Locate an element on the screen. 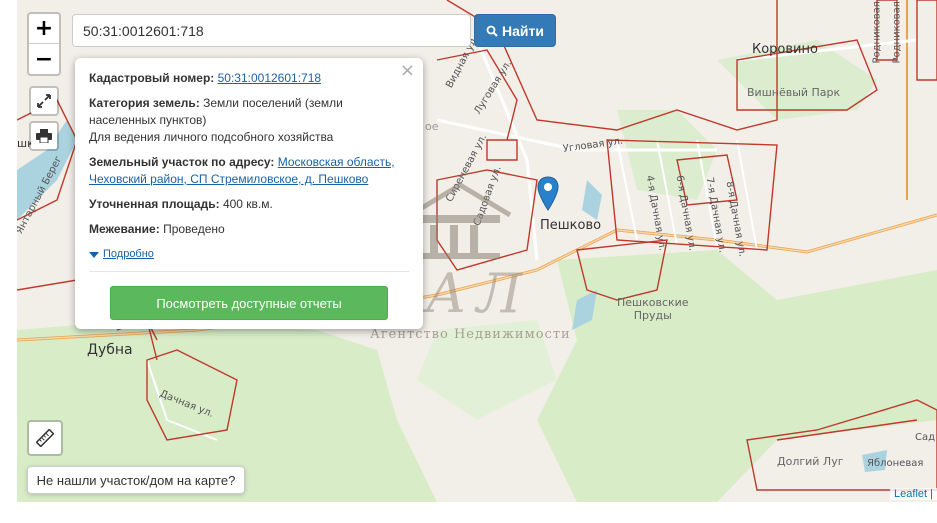 This screenshot has width=937, height=523. category-label: Категория земель: is located at coordinates (144, 103).